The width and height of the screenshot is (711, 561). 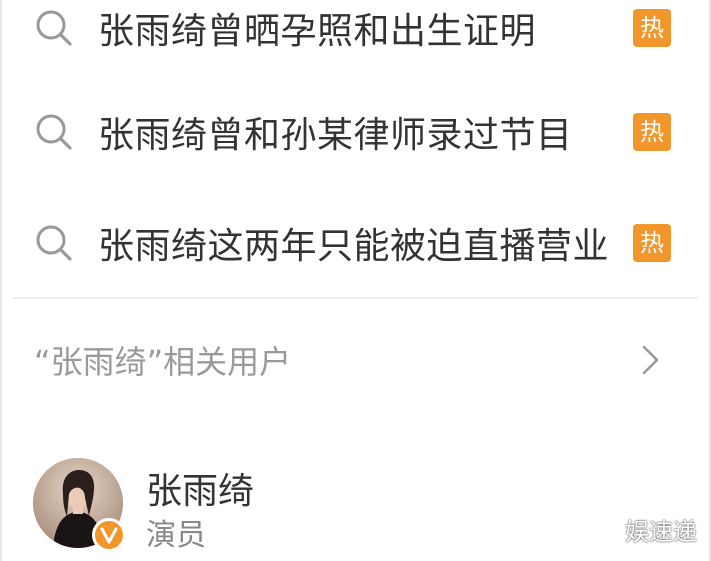 I want to click on related-users-title: “张雨绮”相关用户, so click(x=163, y=362).